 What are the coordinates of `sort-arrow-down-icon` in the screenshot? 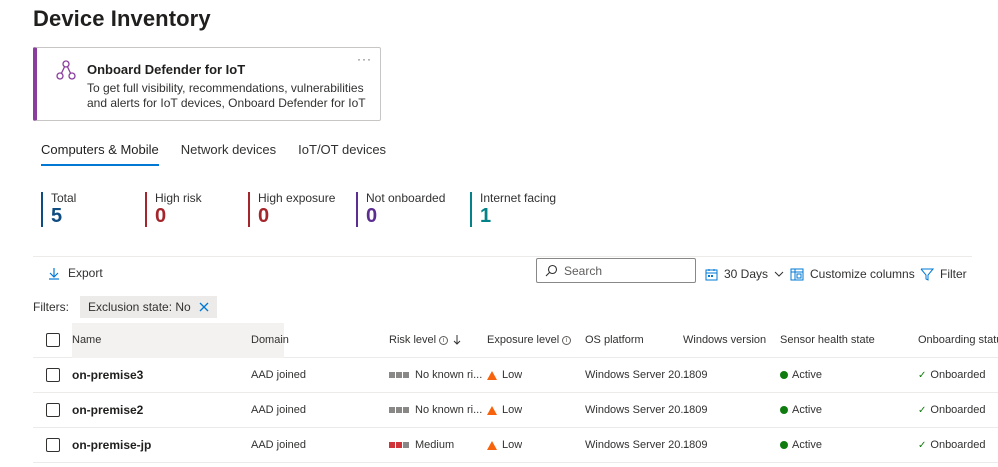 It's located at (457, 340).